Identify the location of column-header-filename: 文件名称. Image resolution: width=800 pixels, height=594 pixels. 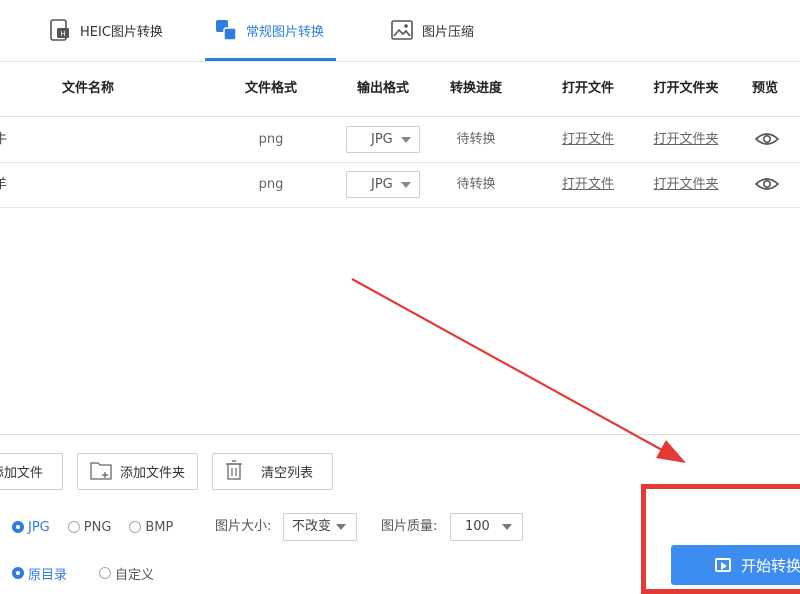
(88, 88).